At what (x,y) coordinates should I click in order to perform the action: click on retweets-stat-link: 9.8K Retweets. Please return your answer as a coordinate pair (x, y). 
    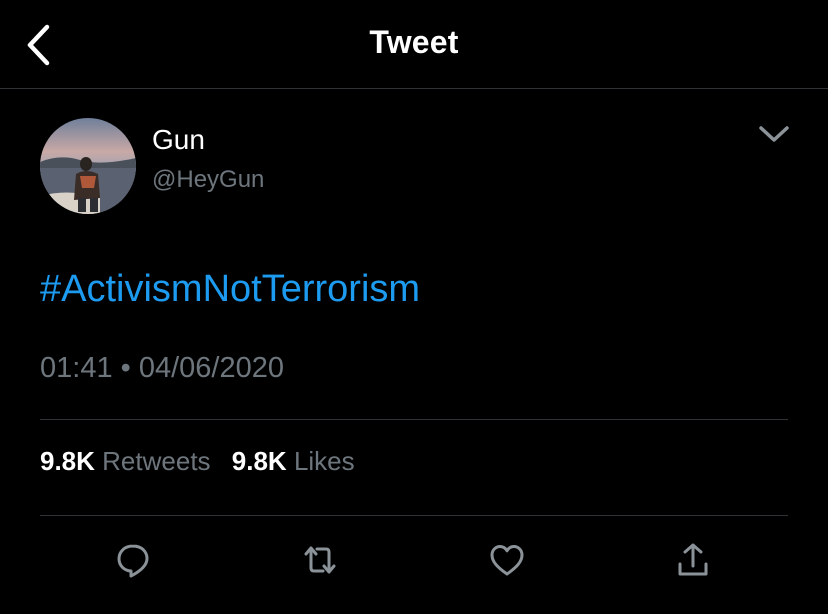
    Looking at the image, I should click on (125, 461).